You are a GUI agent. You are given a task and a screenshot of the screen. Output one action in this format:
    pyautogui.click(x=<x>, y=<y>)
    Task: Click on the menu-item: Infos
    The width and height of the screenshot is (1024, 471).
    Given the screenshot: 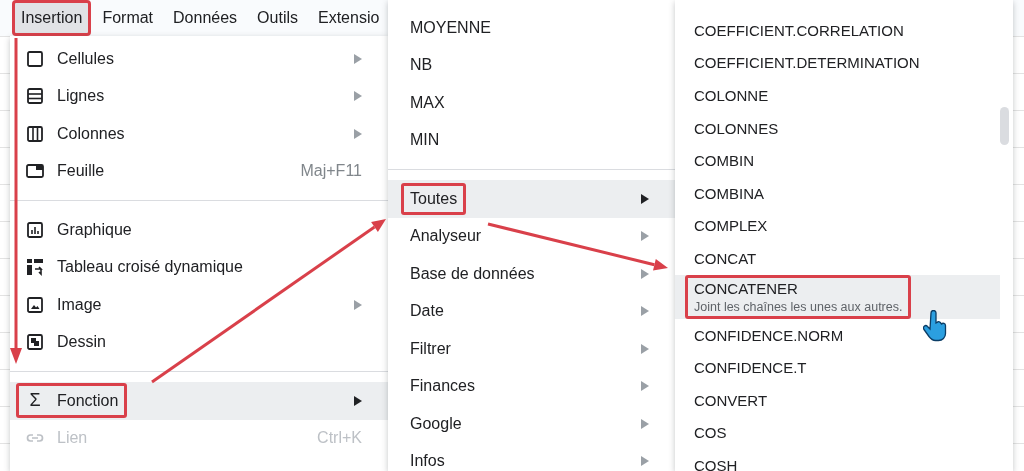 What is the action you would take?
    pyautogui.click(x=531, y=456)
    